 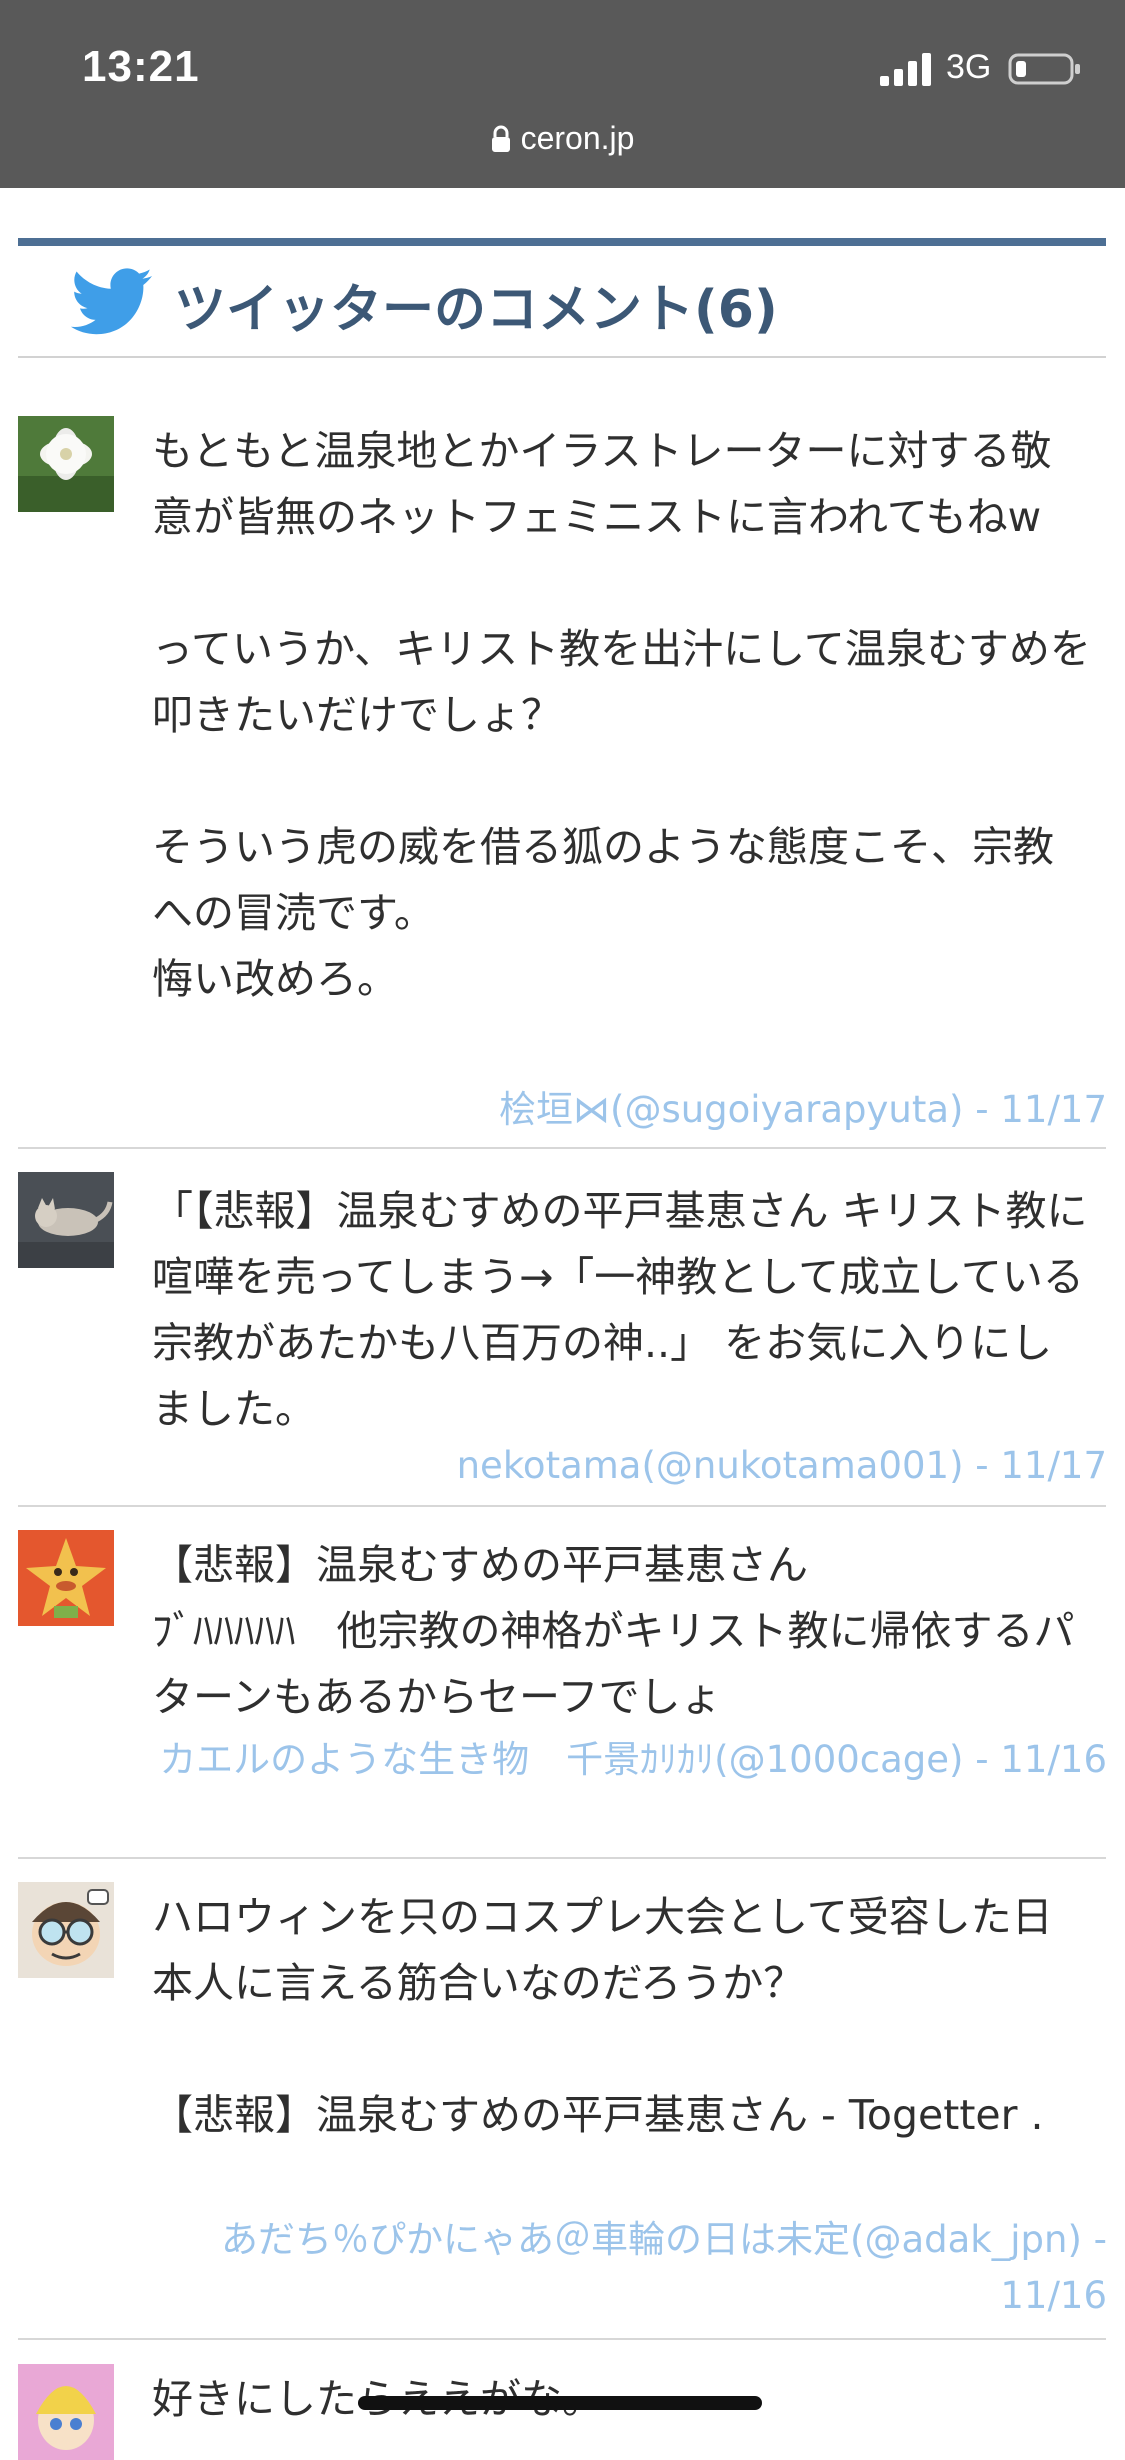 What do you see at coordinates (607, 2268) in the screenshot?
I see `comment-author-link: あだち％ぴかにゃあ＠車輪の日は未定(@adak_jpn) - 11/16` at bounding box center [607, 2268].